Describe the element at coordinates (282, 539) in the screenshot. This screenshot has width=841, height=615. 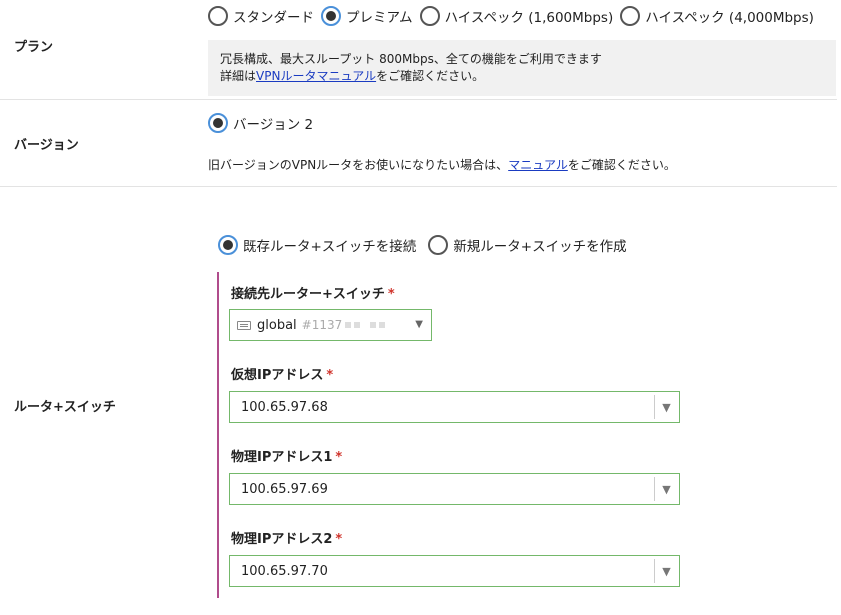
I see `physical-ip2-label-text: 物理IPアドレス2` at that location.